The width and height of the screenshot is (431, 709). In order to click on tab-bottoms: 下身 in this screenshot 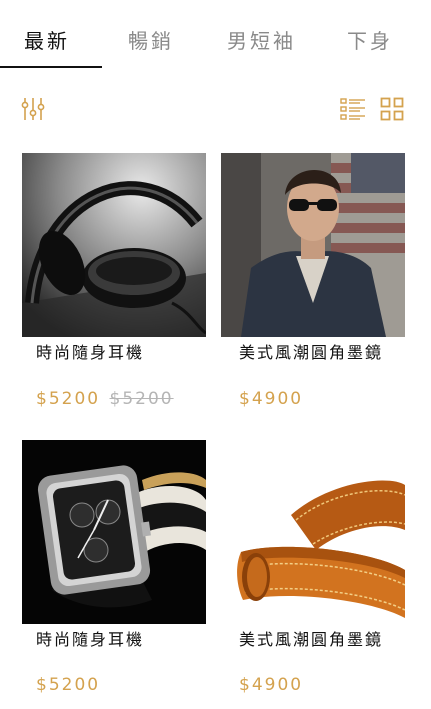, I will do `click(370, 41)`.